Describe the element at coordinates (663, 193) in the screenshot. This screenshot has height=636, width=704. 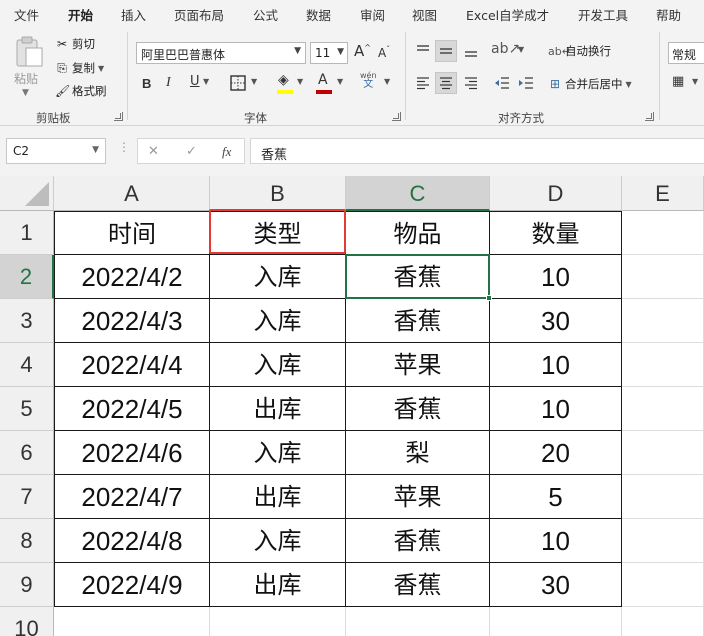
I see `column-header-e: E` at that location.